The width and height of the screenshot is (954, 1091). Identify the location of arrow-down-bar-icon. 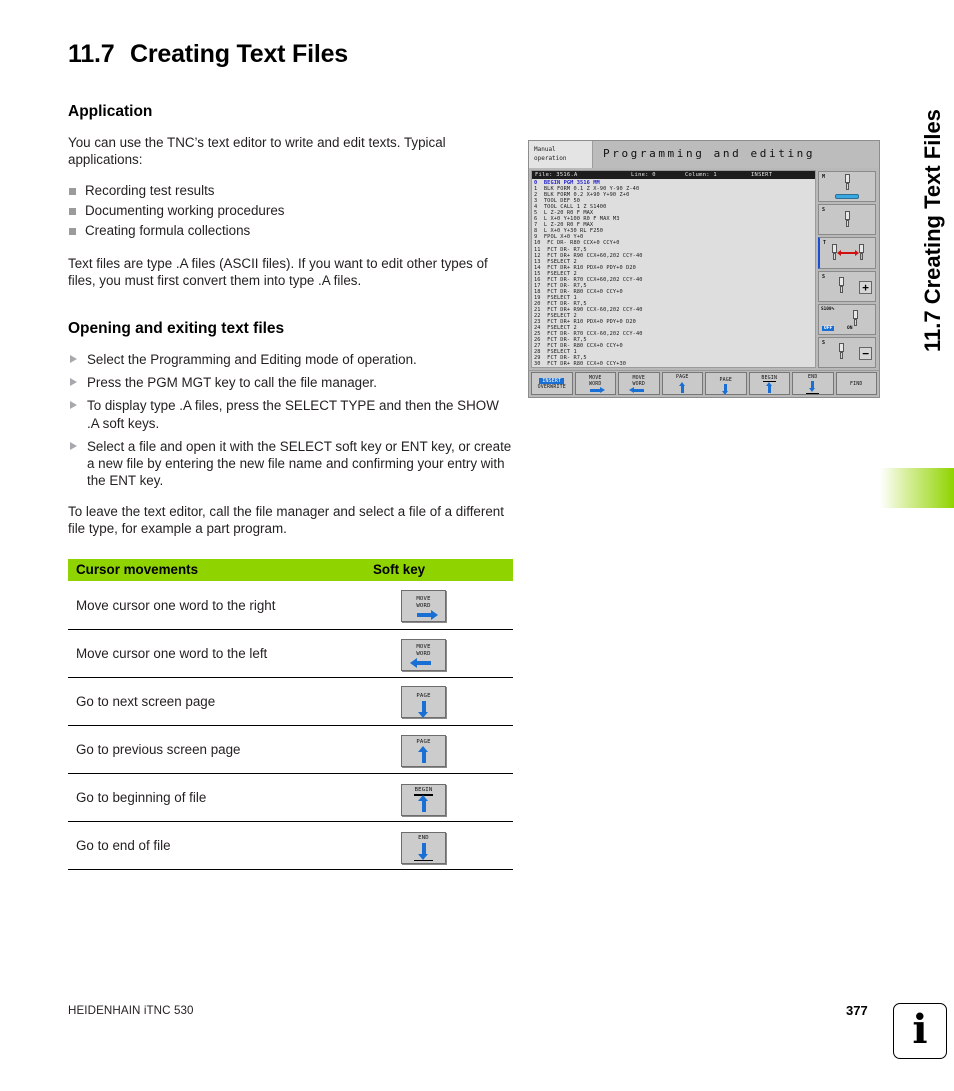
(812, 386).